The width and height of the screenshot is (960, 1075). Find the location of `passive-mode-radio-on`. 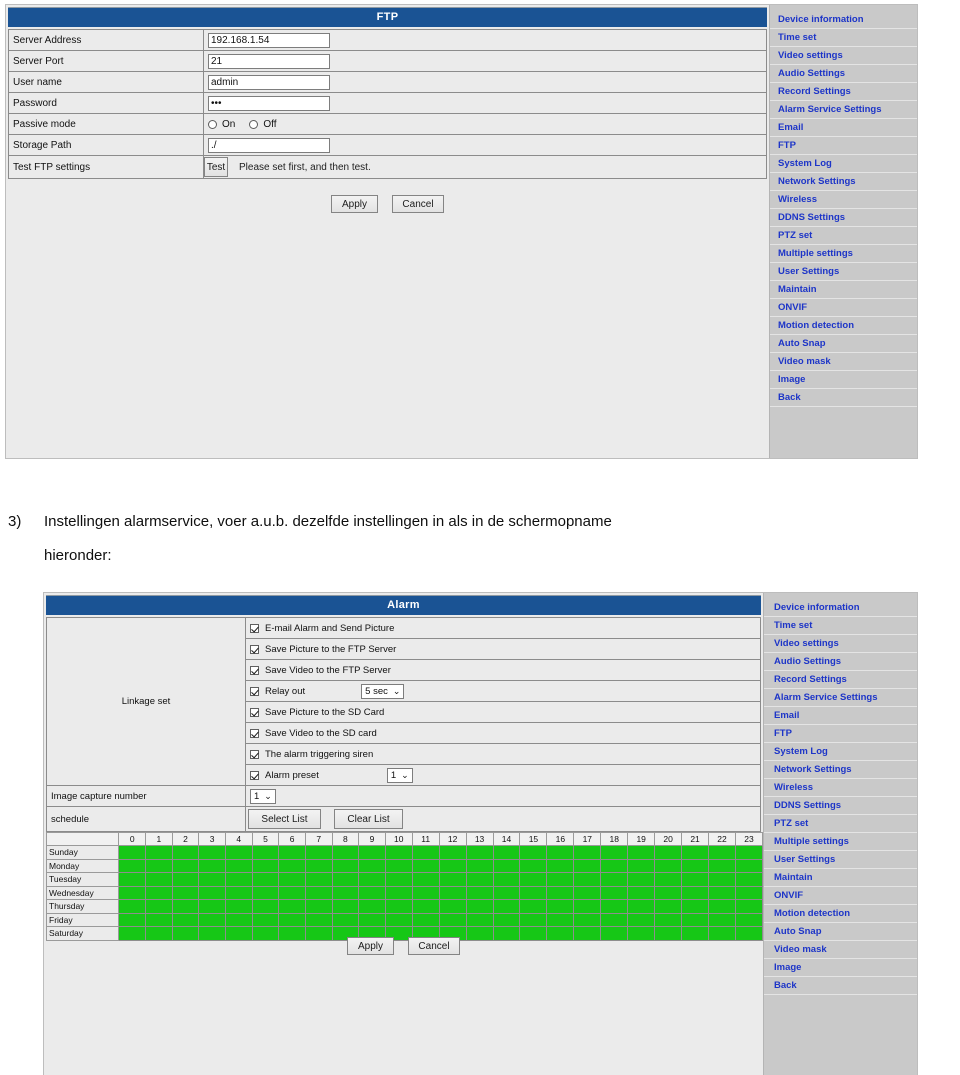

passive-mode-radio-on is located at coordinates (212, 124).